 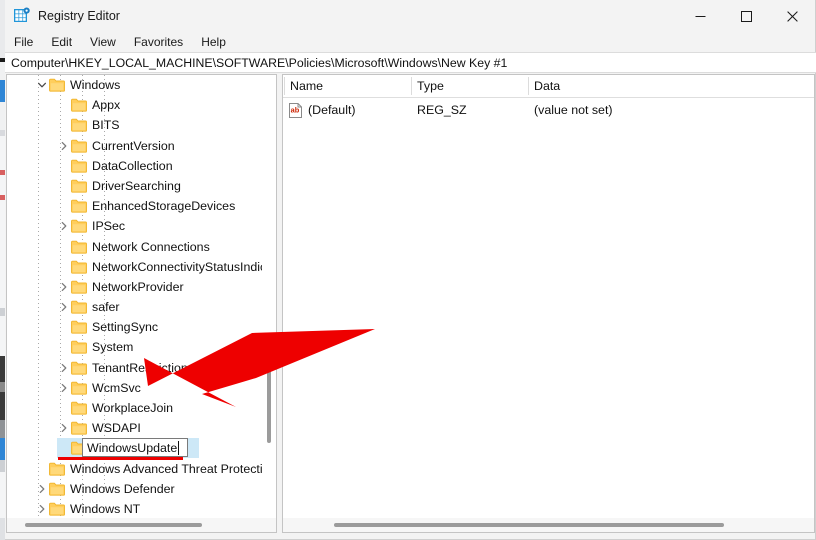 I want to click on tree-node: Windows NT, so click(x=141, y=509).